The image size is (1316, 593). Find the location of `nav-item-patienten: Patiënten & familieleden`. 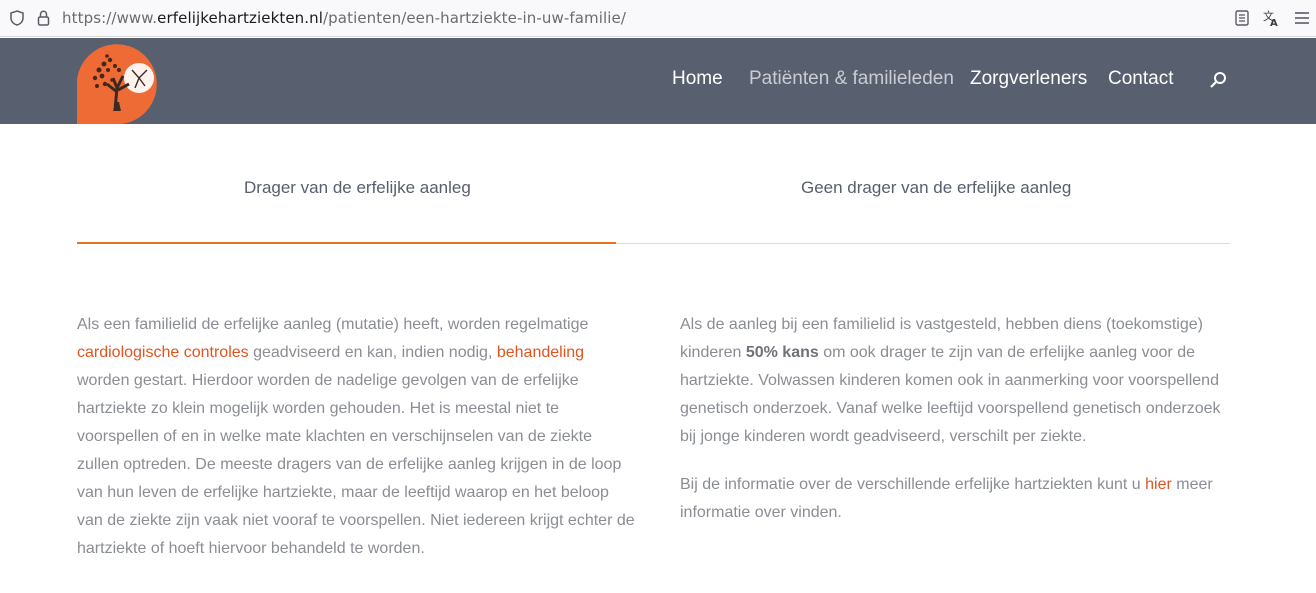

nav-item-patienten: Patiënten & familieleden is located at coordinates (851, 79).